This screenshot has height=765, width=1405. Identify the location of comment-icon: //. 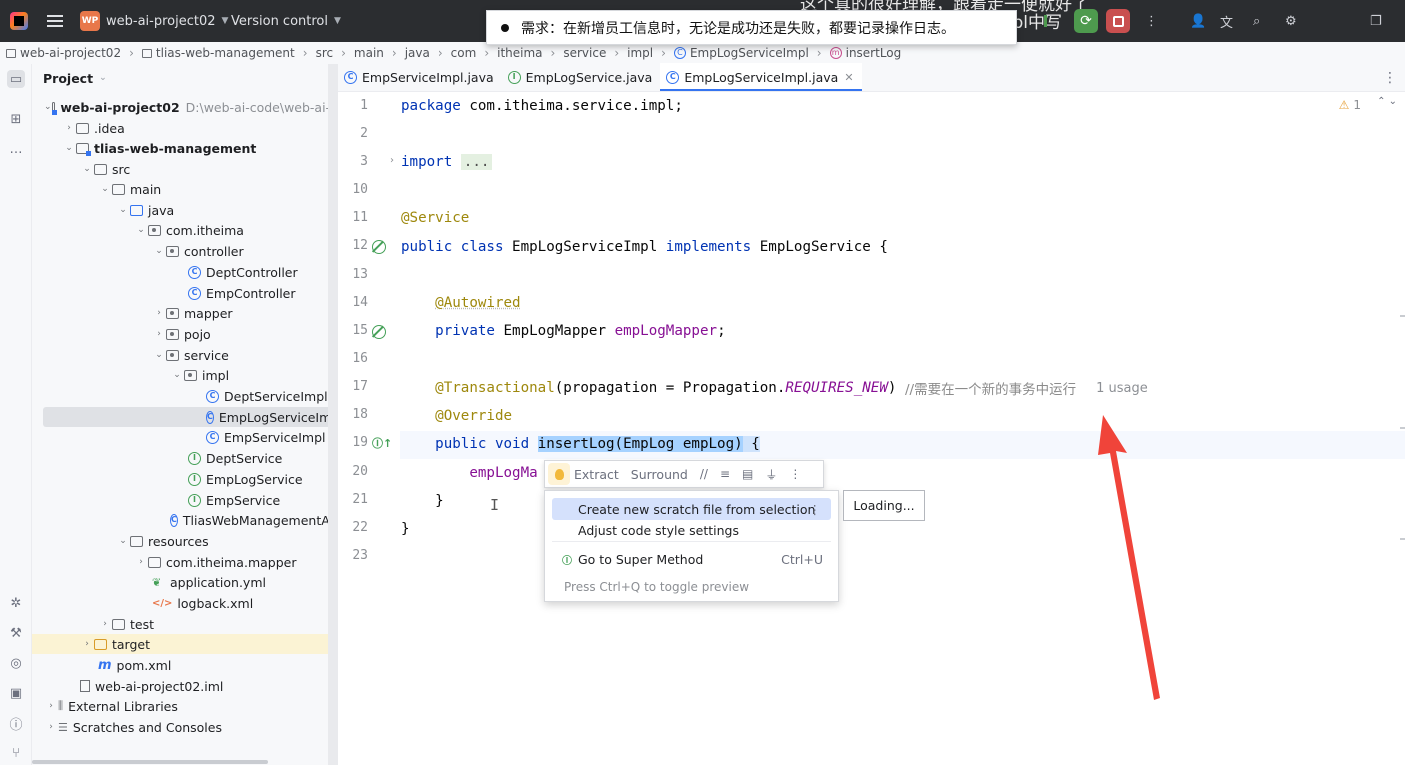
(704, 474).